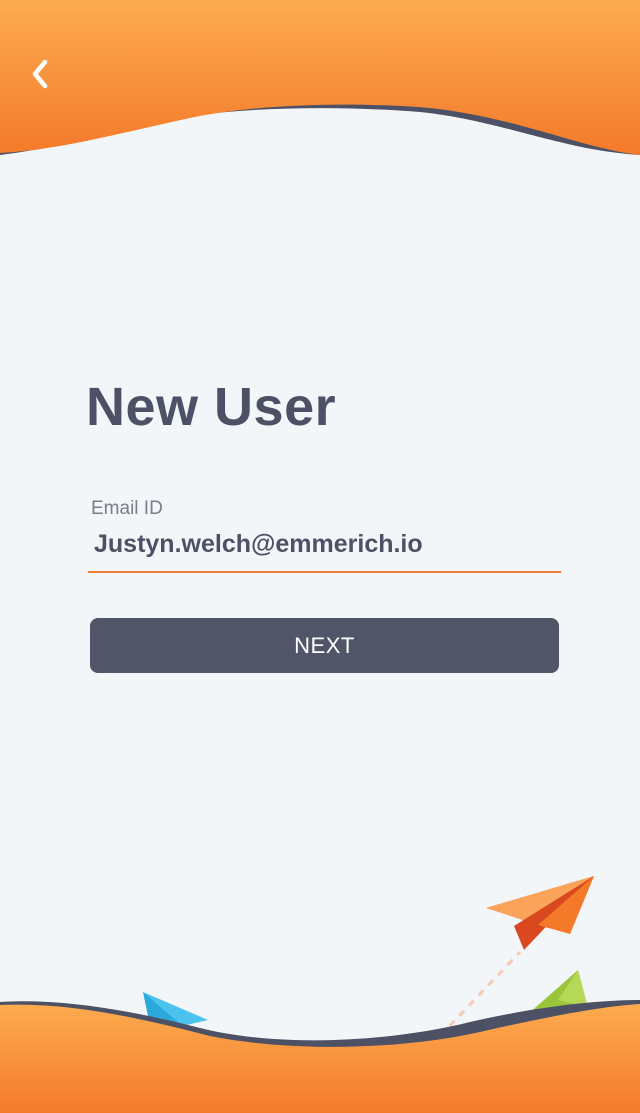 The height and width of the screenshot is (1113, 640). I want to click on email-field-label: Email ID, so click(127, 508).